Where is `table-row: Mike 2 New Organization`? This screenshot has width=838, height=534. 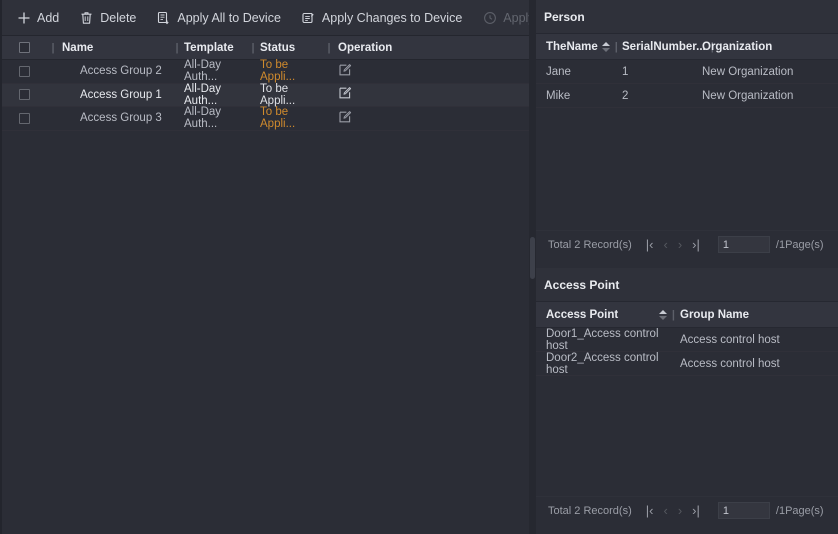 table-row: Mike 2 New Organization is located at coordinates (687, 96).